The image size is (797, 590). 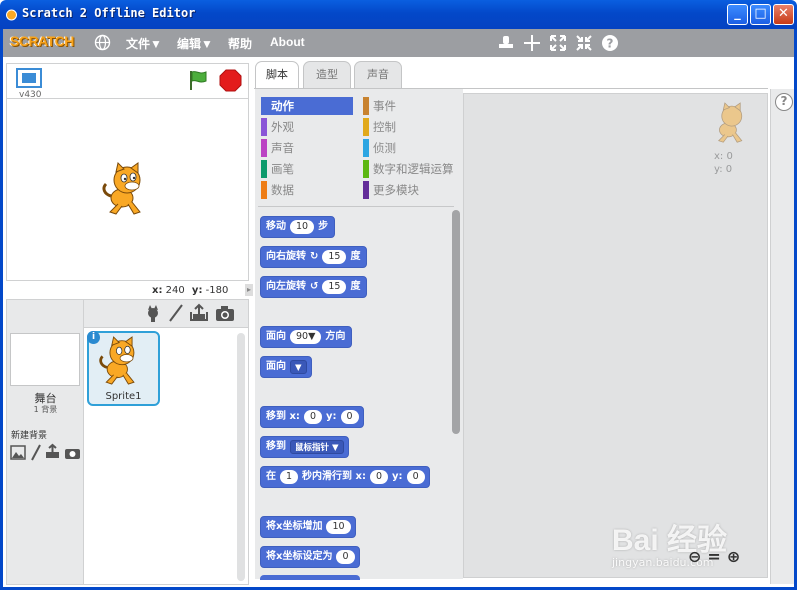 I want to click on block-goto-xy: 移到 x: 0 y: 0, so click(x=312, y=417).